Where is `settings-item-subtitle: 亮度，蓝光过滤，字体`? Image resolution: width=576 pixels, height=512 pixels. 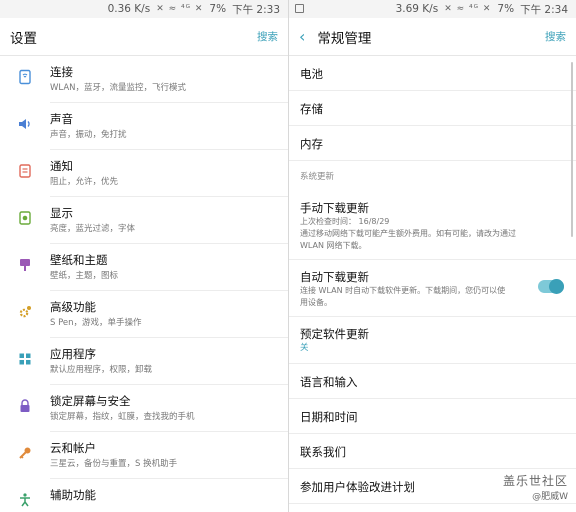
settings-item-subtitle: 亮度，蓝光过滤，字体 is located at coordinates (93, 229).